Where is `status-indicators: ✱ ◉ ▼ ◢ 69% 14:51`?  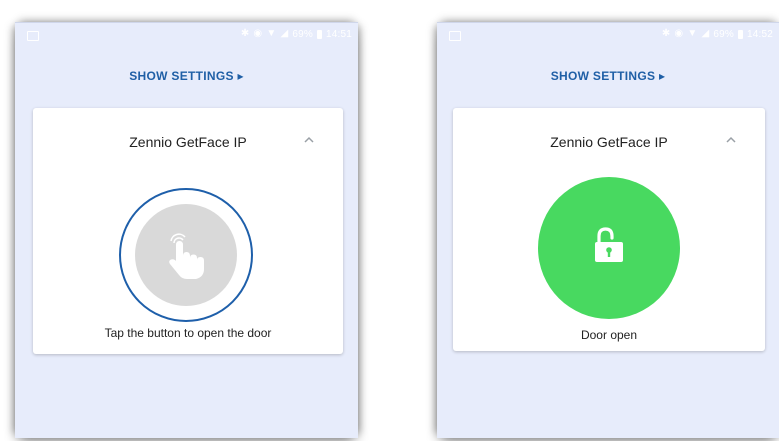 status-indicators: ✱ ◉ ▼ ◢ 69% 14:51 is located at coordinates (296, 34).